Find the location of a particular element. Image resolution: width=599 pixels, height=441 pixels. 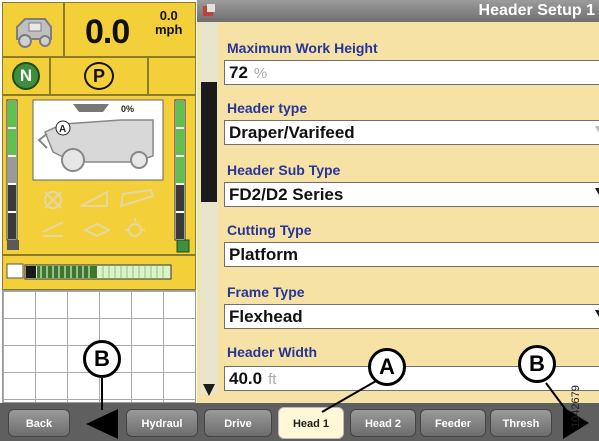

cutting-type-value: Platform is located at coordinates (263, 254).